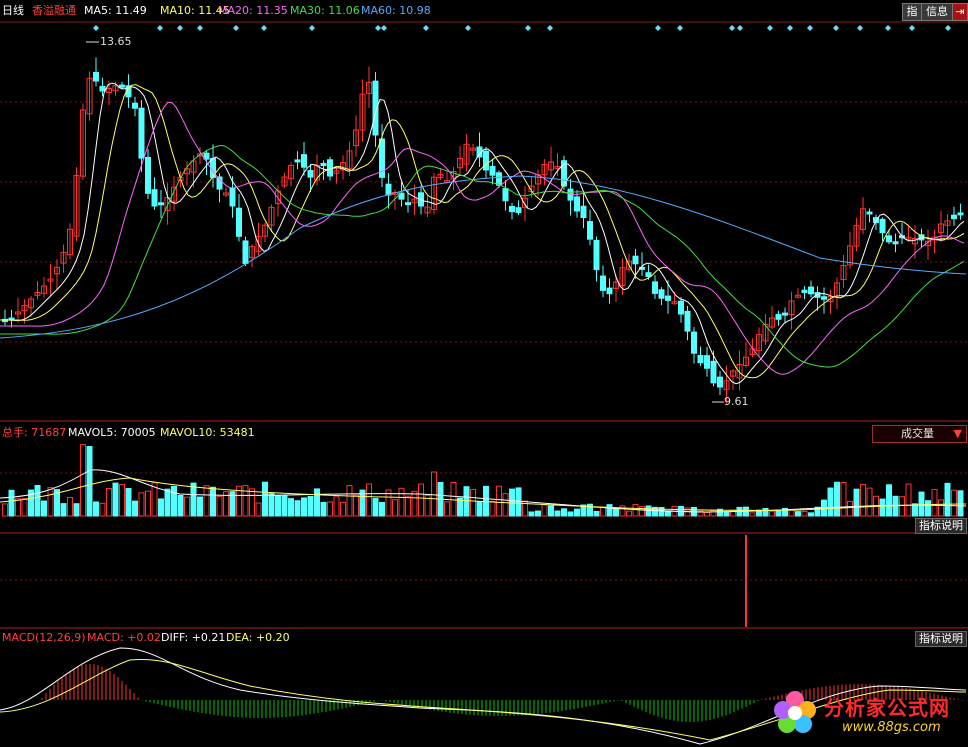  What do you see at coordinates (887, 708) in the screenshot?
I see `logo-title: 分析家公式网` at bounding box center [887, 708].